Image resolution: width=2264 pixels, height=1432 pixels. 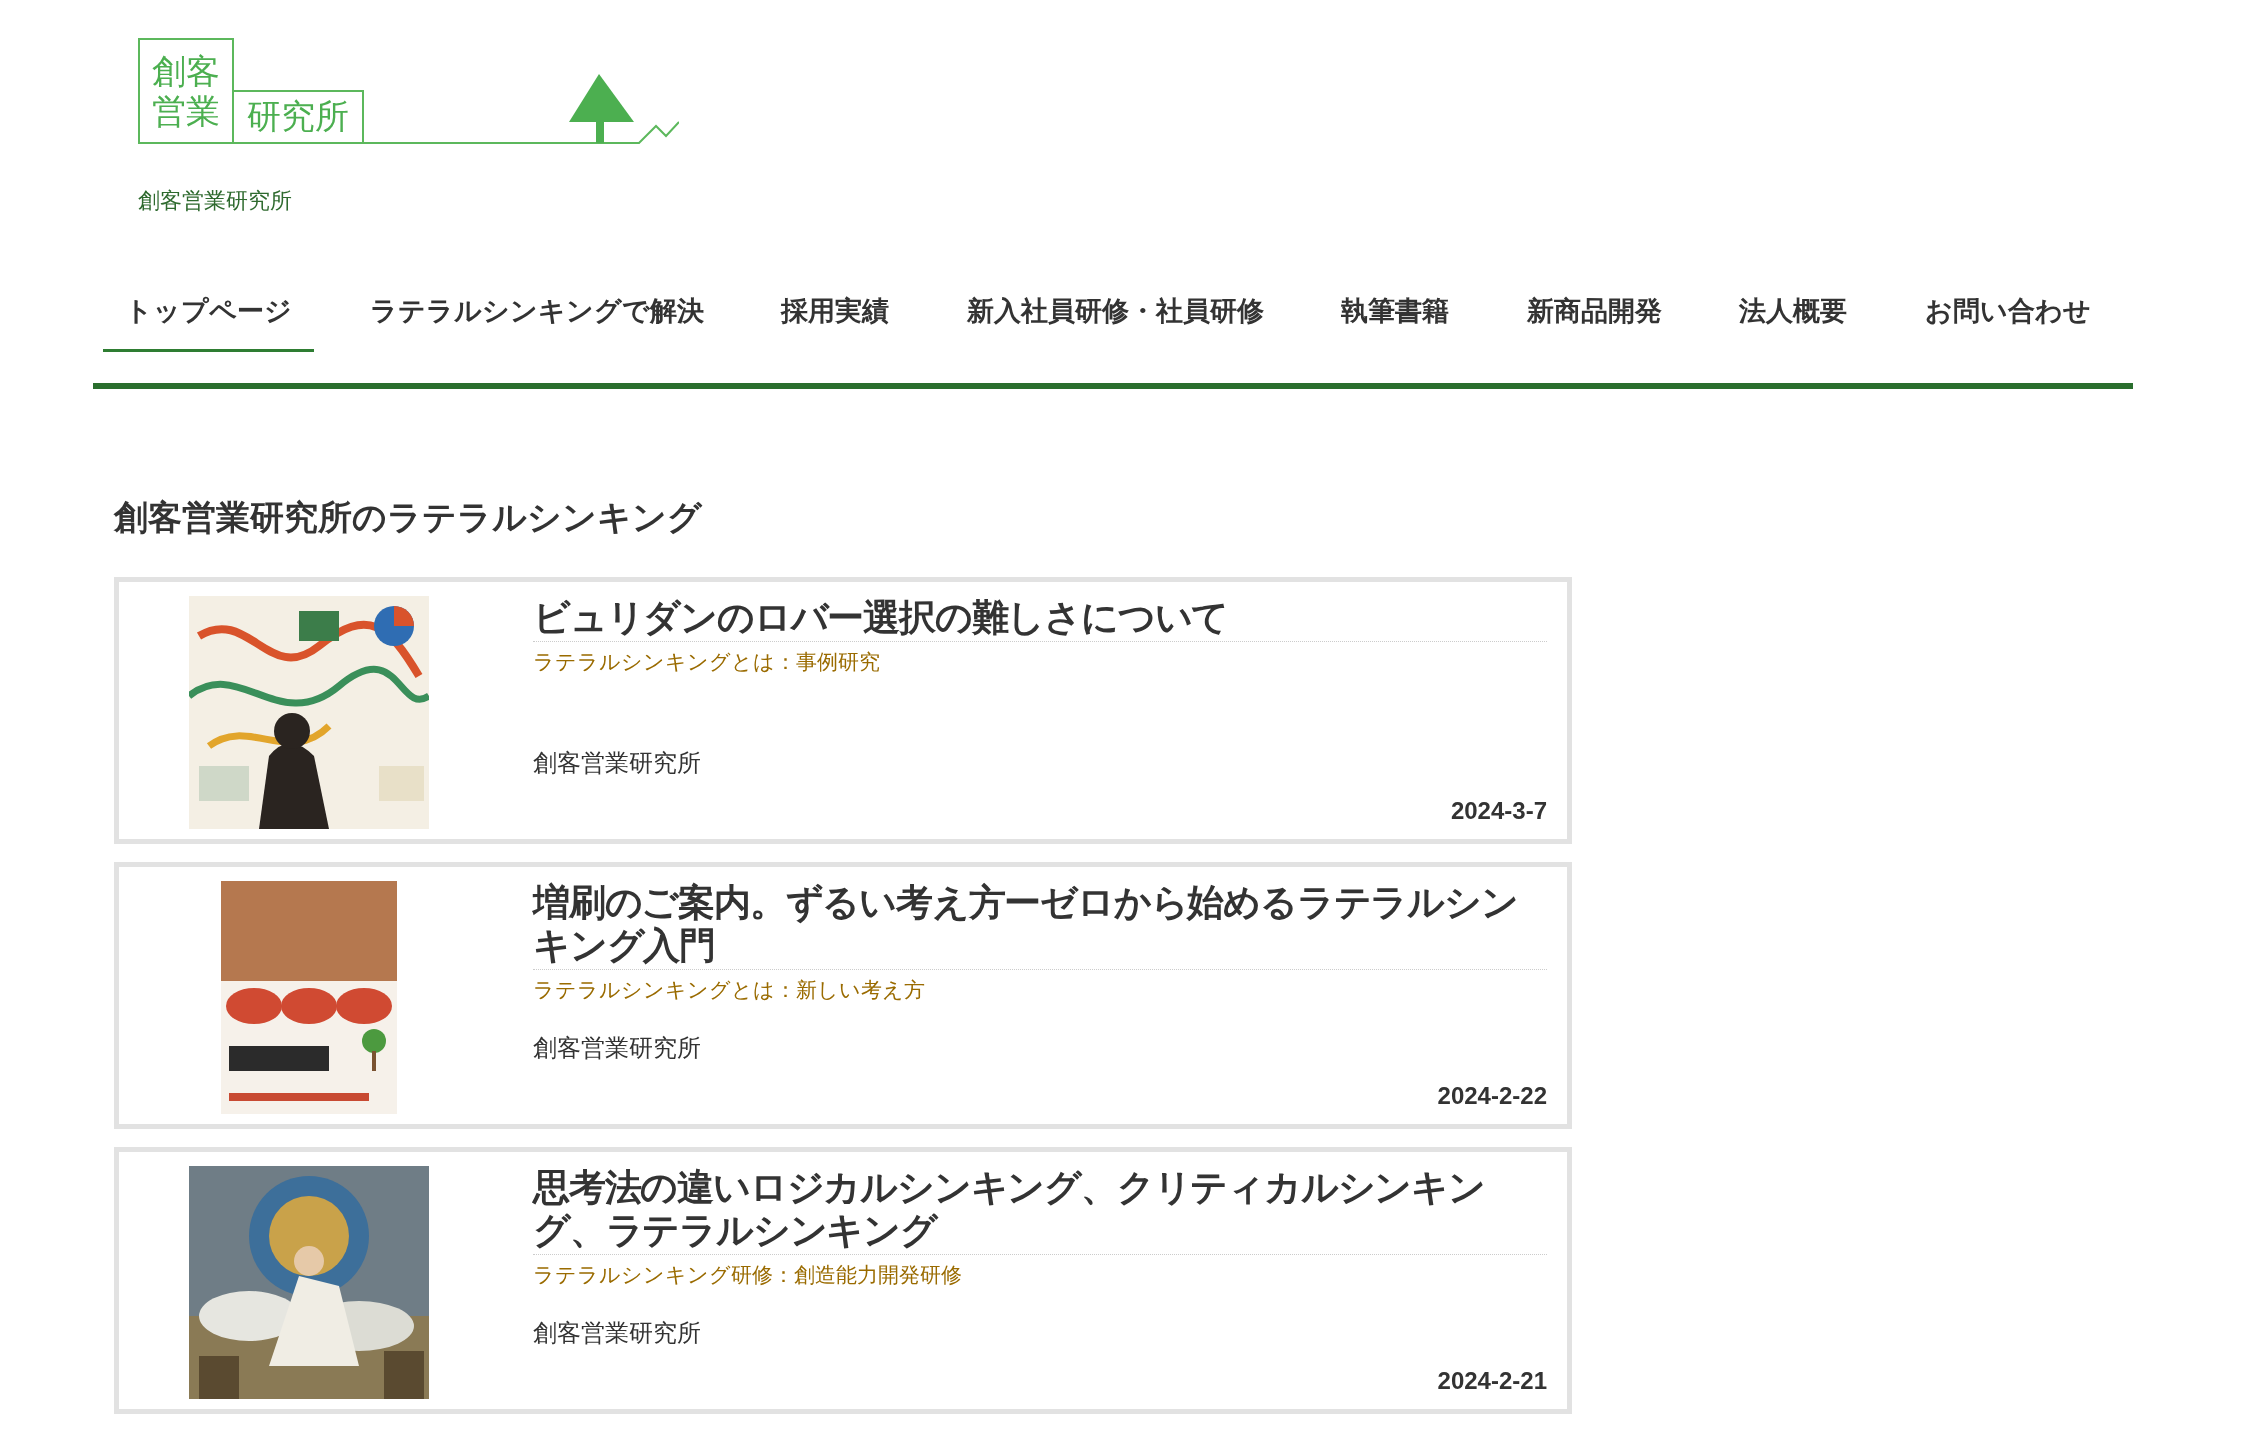 I want to click on post-date: 2024-2-21, so click(x=1492, y=1381).